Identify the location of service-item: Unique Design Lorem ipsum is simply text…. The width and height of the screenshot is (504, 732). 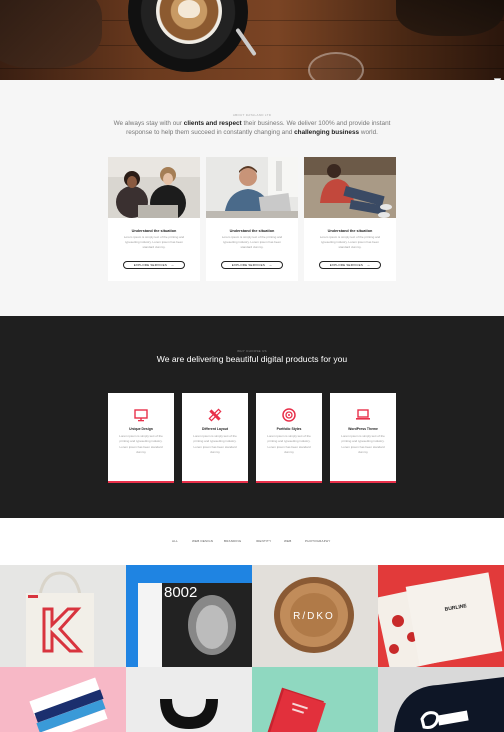
(141, 438).